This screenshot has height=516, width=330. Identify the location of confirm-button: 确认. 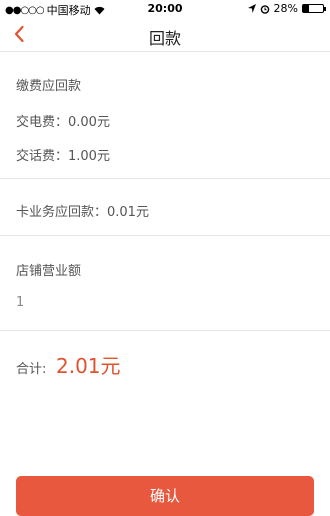
(165, 496).